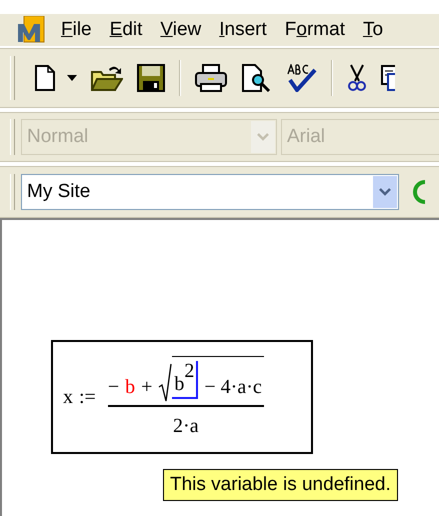  I want to click on math-token: −, so click(114, 388).